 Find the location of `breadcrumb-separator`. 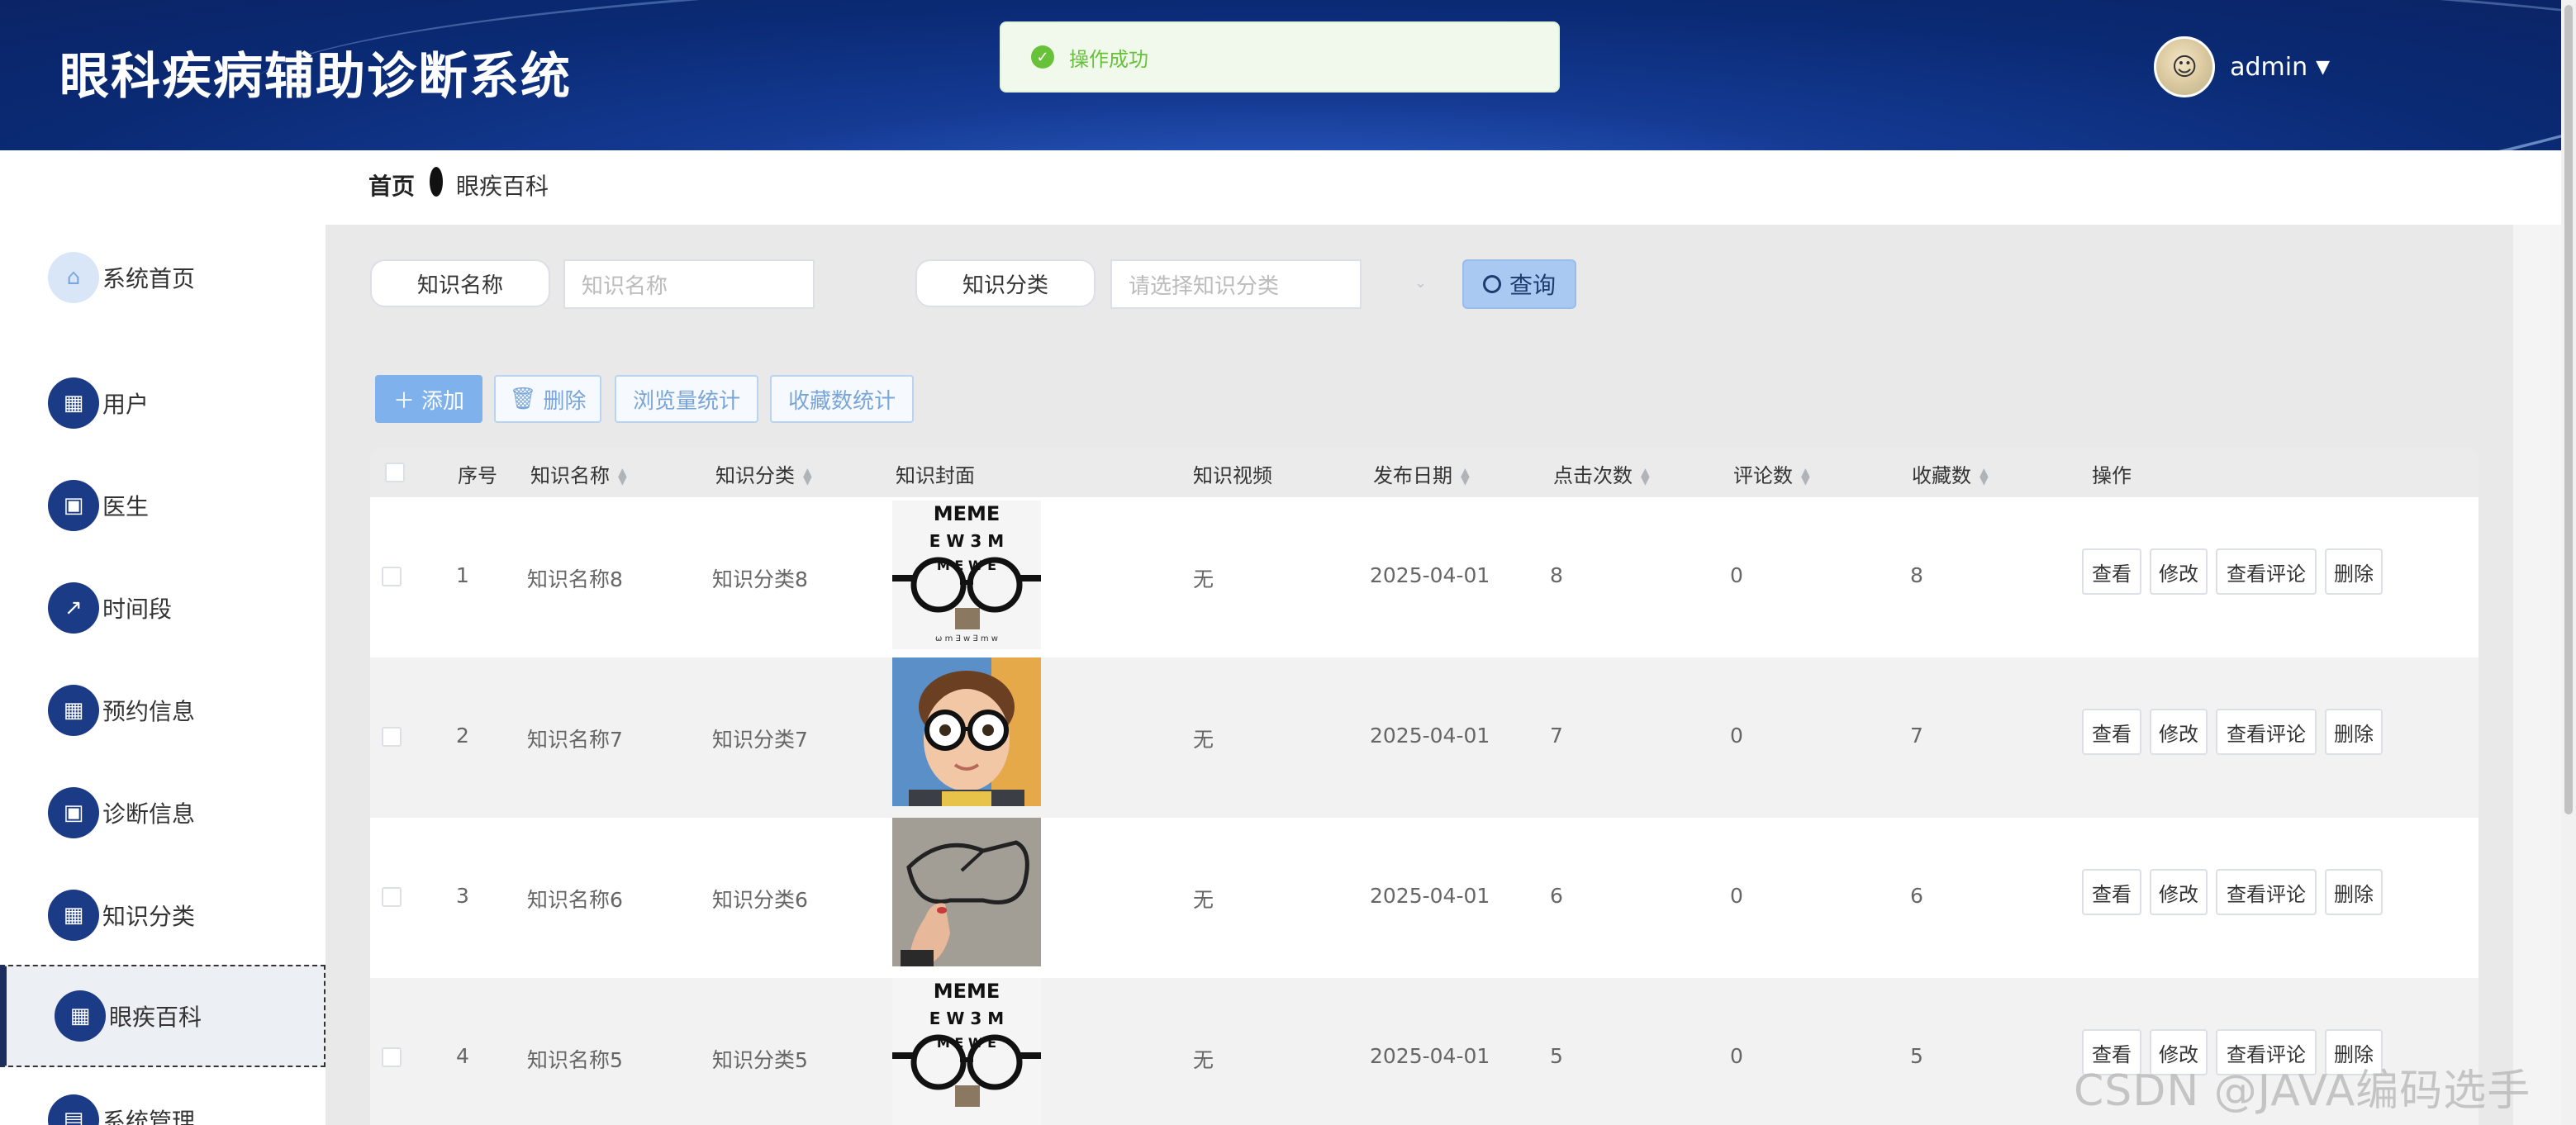

breadcrumb-separator is located at coordinates (436, 182).